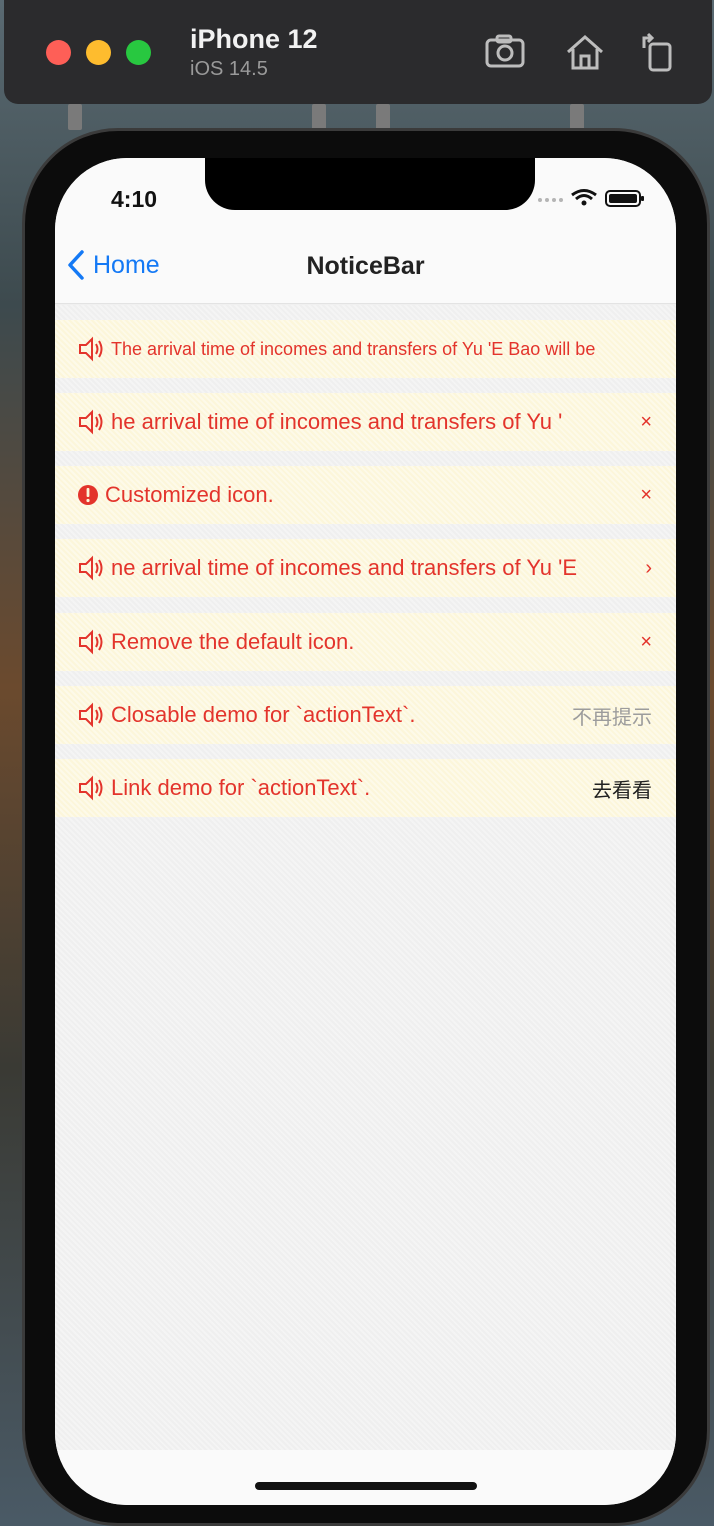 Image resolution: width=714 pixels, height=1526 pixels. Describe the element at coordinates (365, 642) in the screenshot. I see `notice-bar-no-icon: Remove the default icon. ×` at that location.